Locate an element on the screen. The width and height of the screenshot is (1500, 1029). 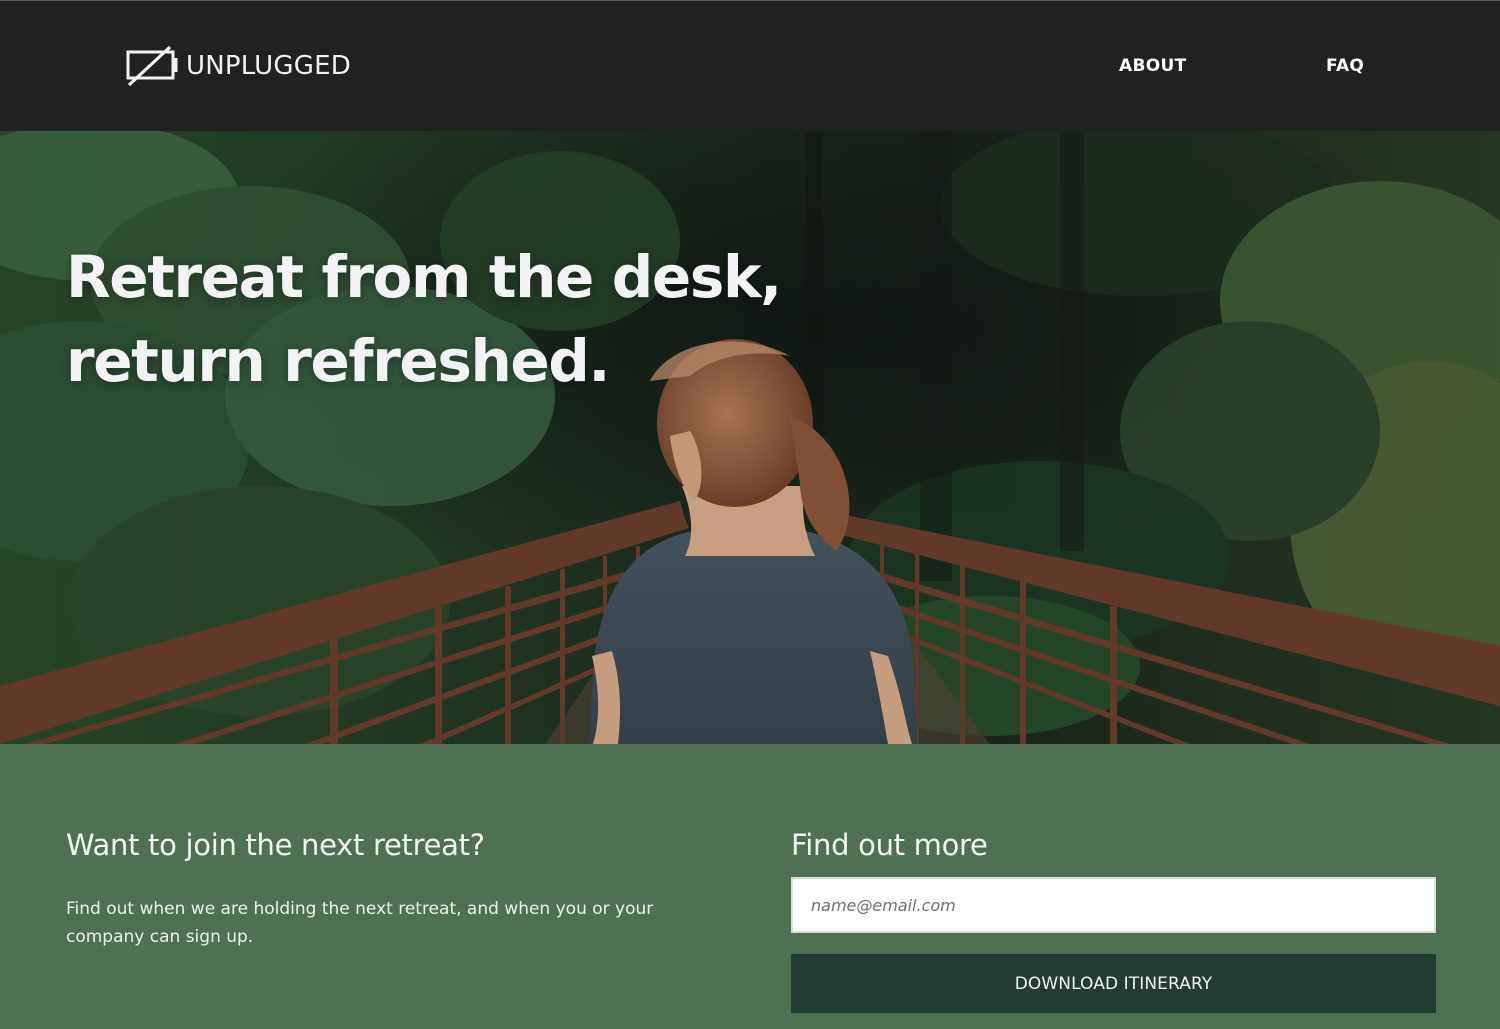
unplugged-battery-icon is located at coordinates (152, 66).